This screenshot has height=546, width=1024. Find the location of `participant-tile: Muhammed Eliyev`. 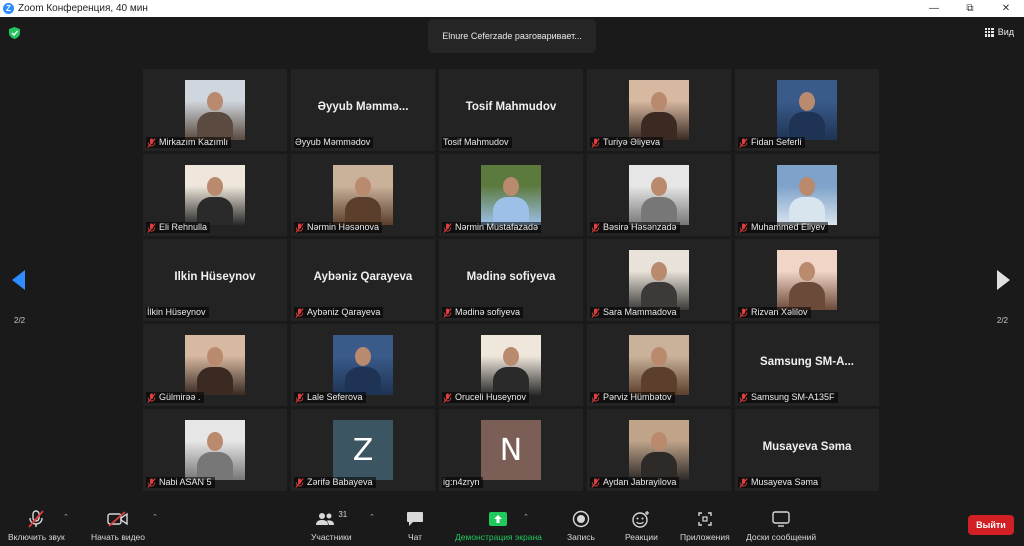

participant-tile: Muhammed Eliyev is located at coordinates (807, 195).